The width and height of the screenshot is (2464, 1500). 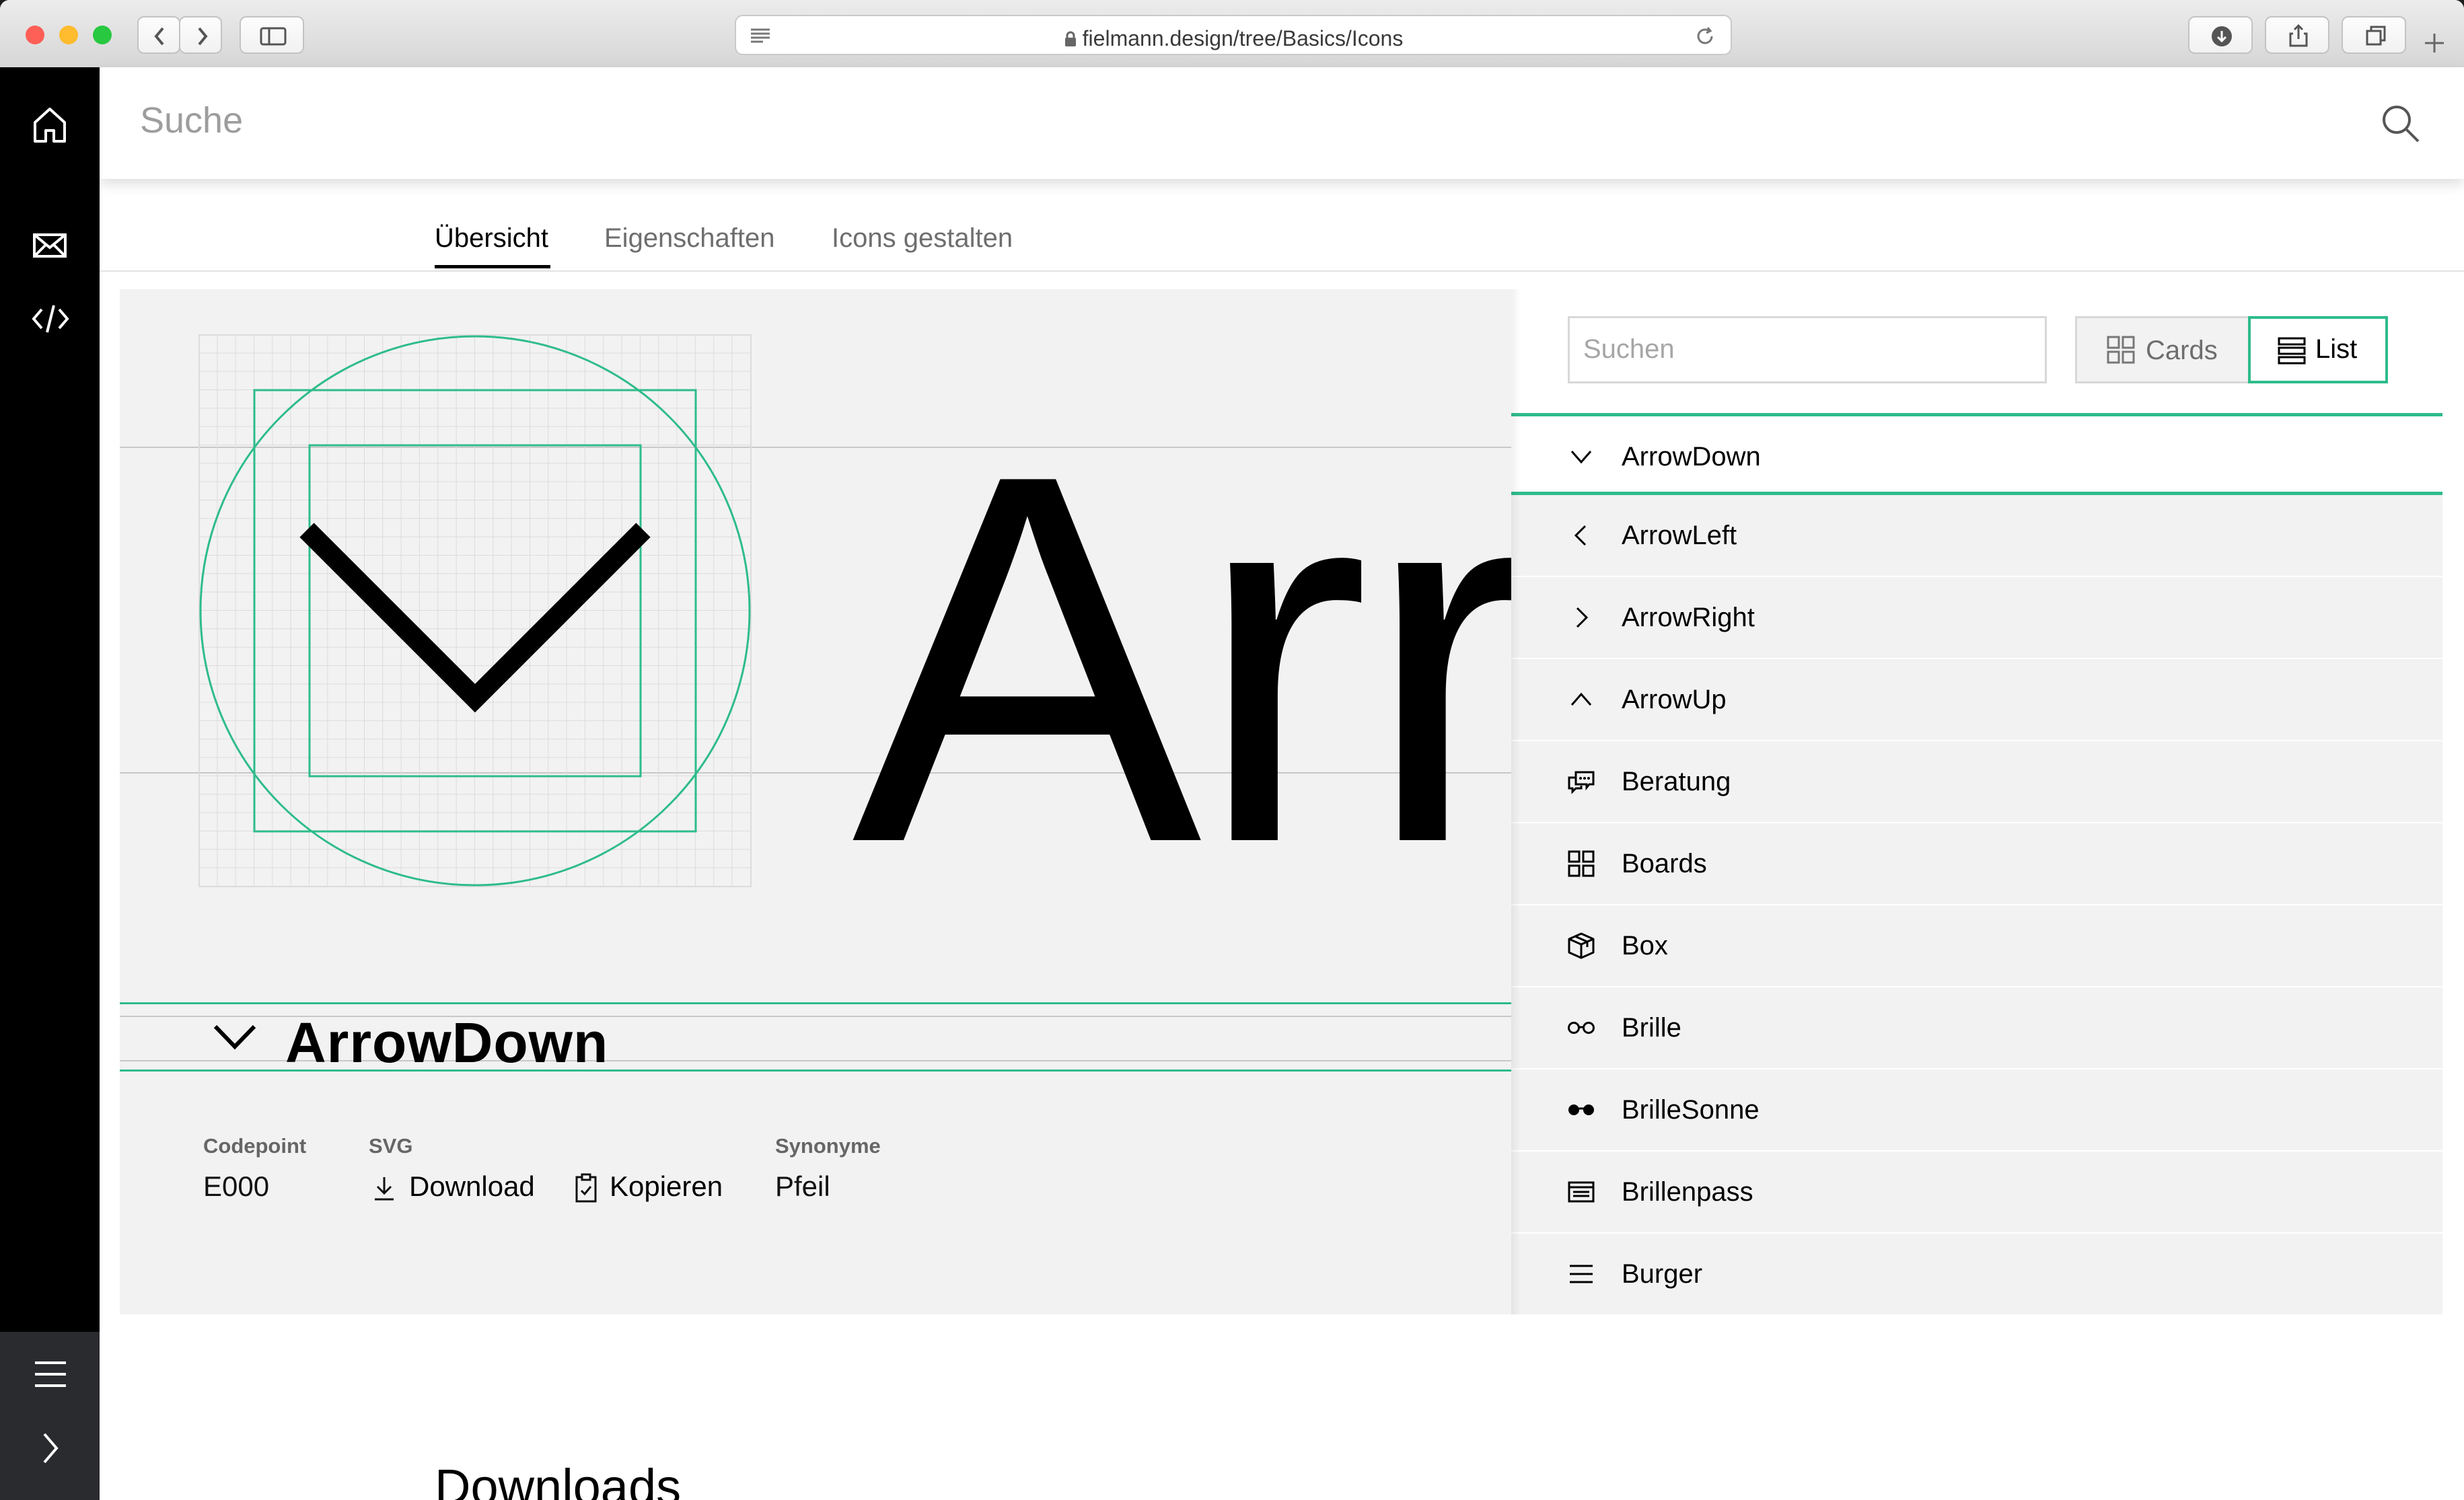 I want to click on svg-label: SVG, so click(x=391, y=1146).